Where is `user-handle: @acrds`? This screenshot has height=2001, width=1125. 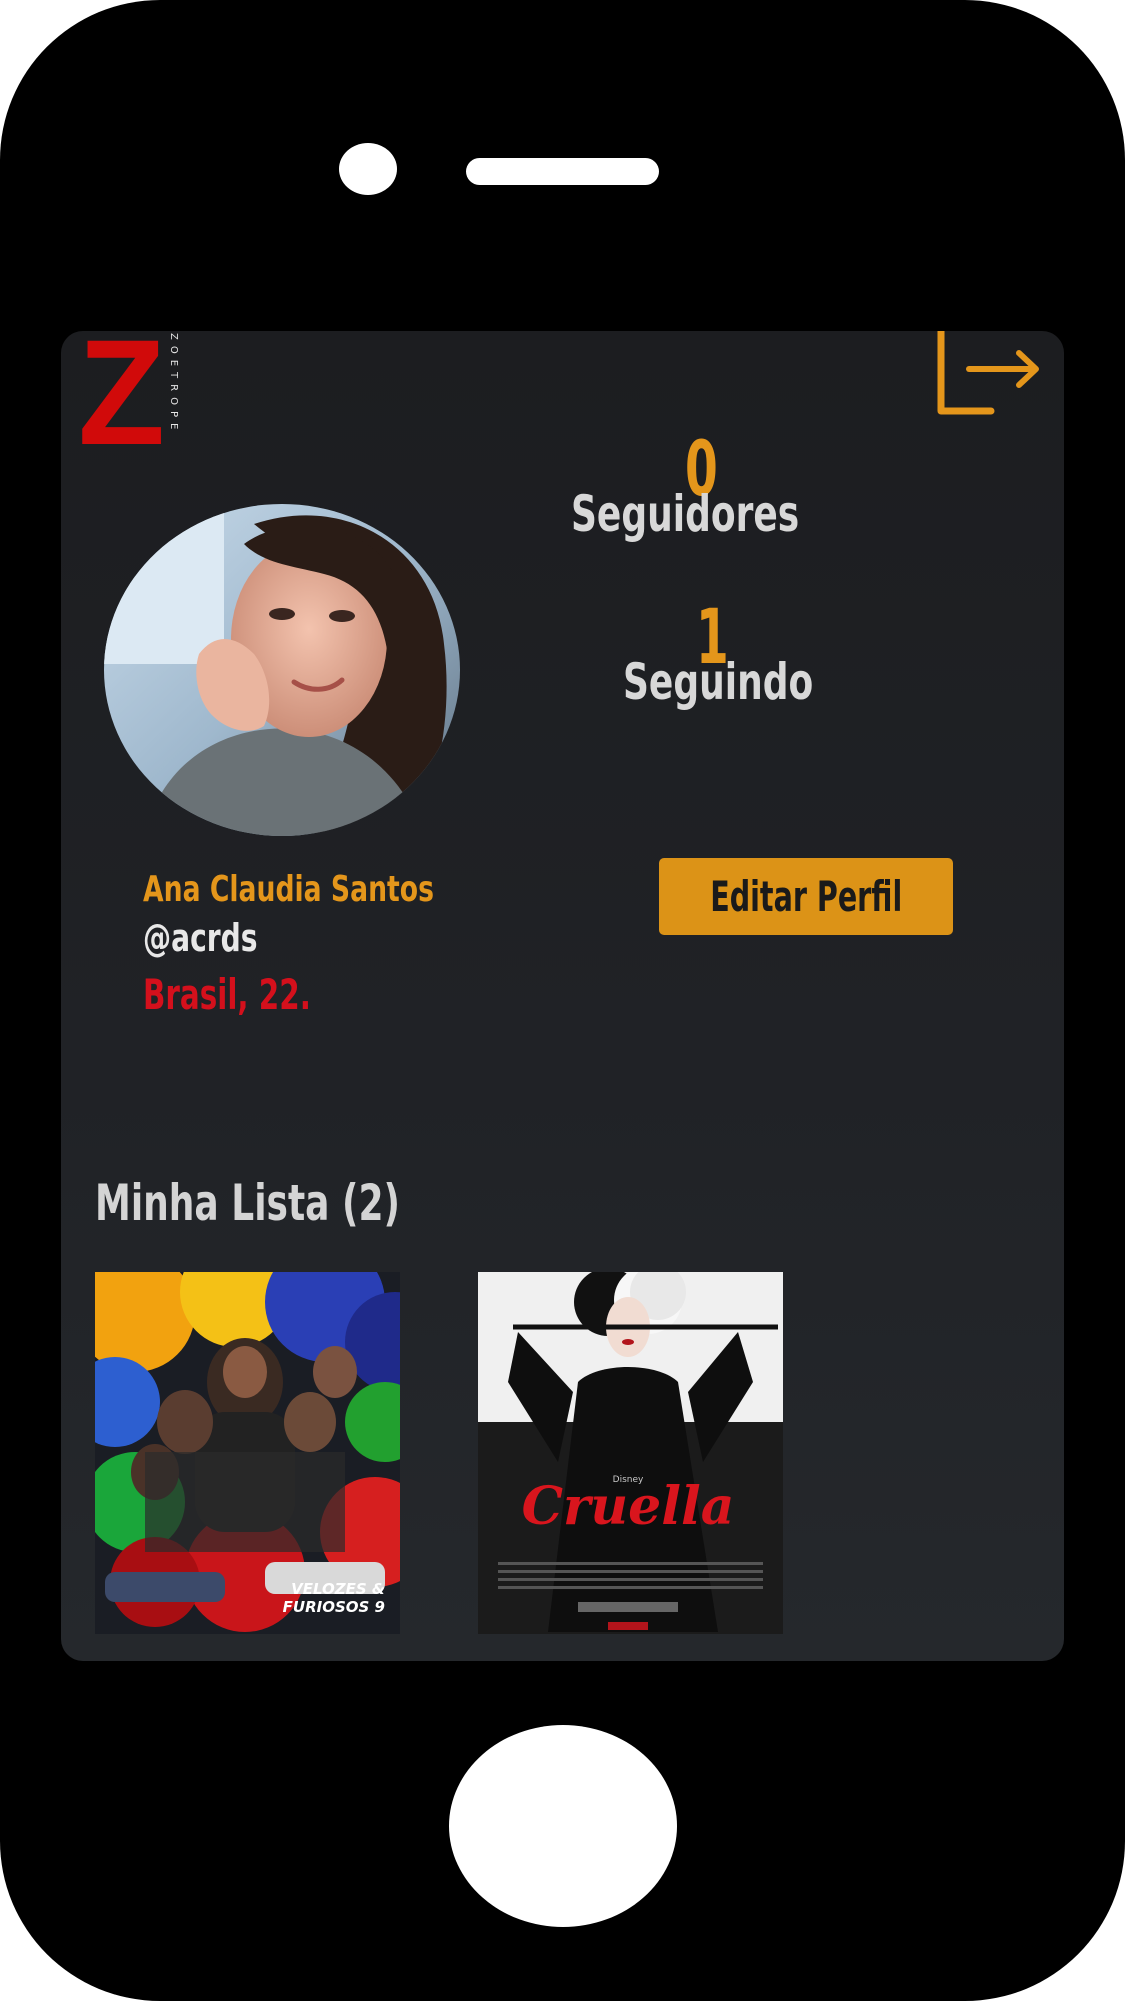
user-handle: @acrds is located at coordinates (200, 938).